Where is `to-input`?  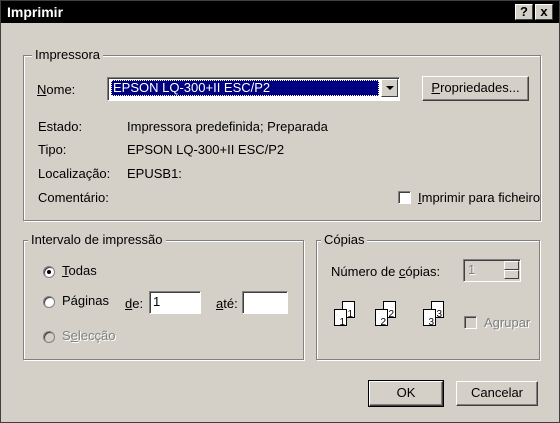 to-input is located at coordinates (265, 302).